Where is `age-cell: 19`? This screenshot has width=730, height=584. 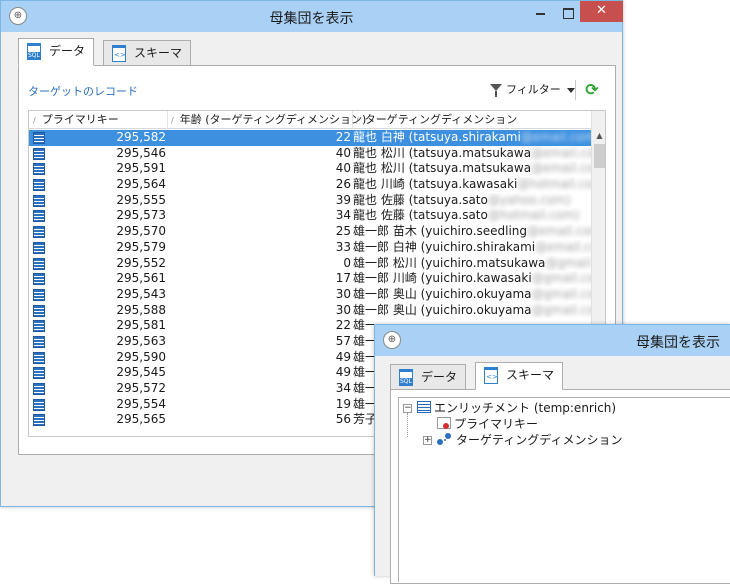
age-cell: 19 is located at coordinates (343, 403).